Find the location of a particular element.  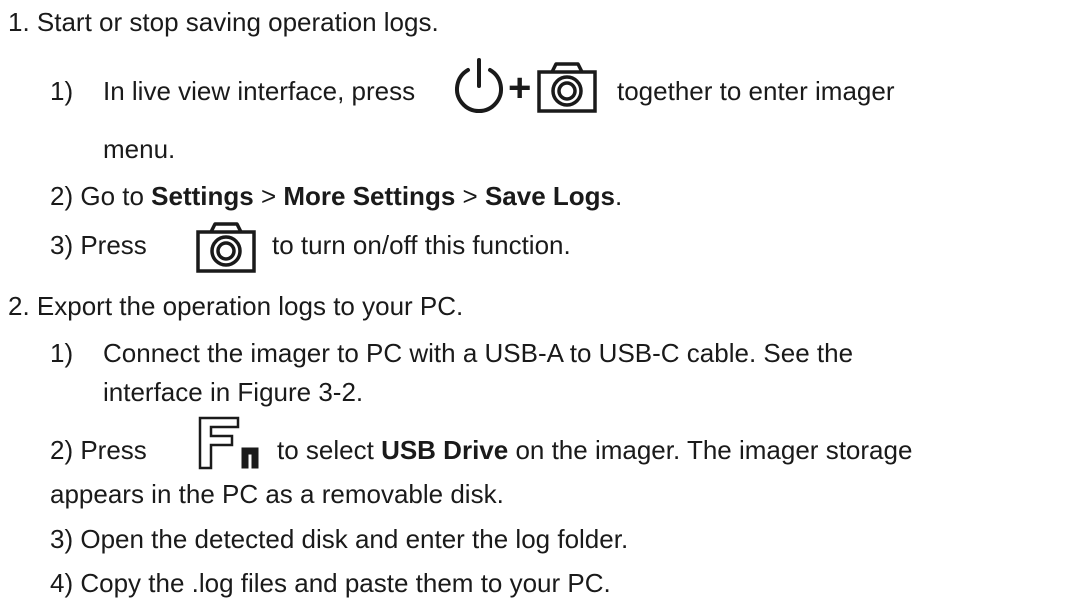

step2-heading-text: 2. Export the operation logs to your PC. is located at coordinates (236, 306).